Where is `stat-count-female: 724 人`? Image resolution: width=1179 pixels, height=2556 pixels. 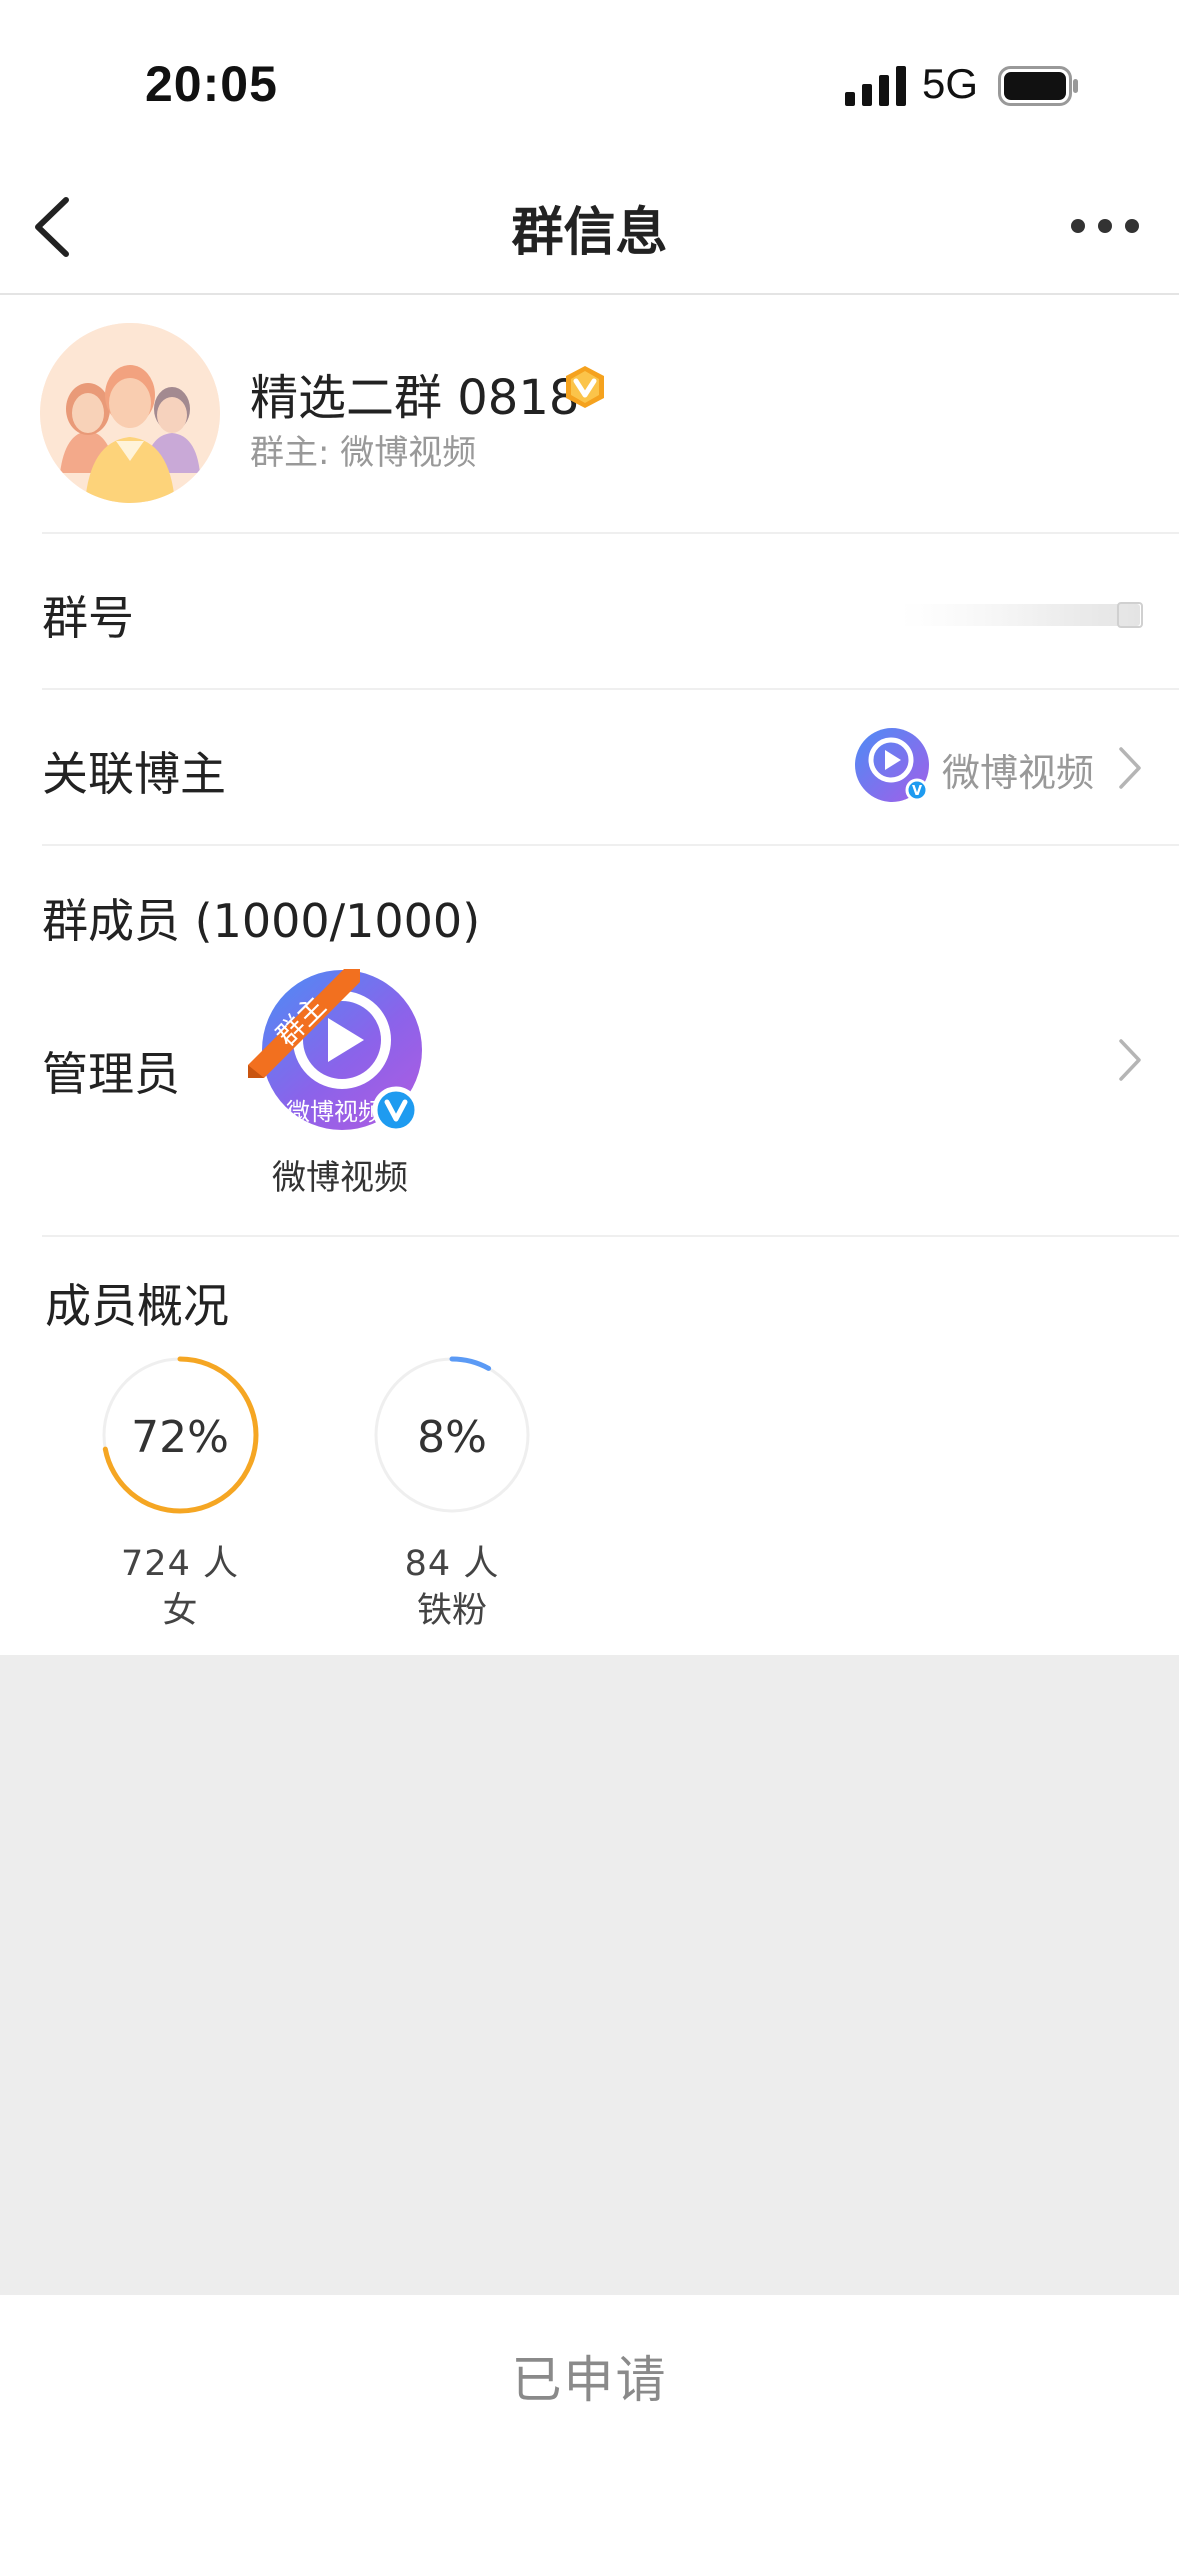
stat-count-female: 724 人 is located at coordinates (180, 1564).